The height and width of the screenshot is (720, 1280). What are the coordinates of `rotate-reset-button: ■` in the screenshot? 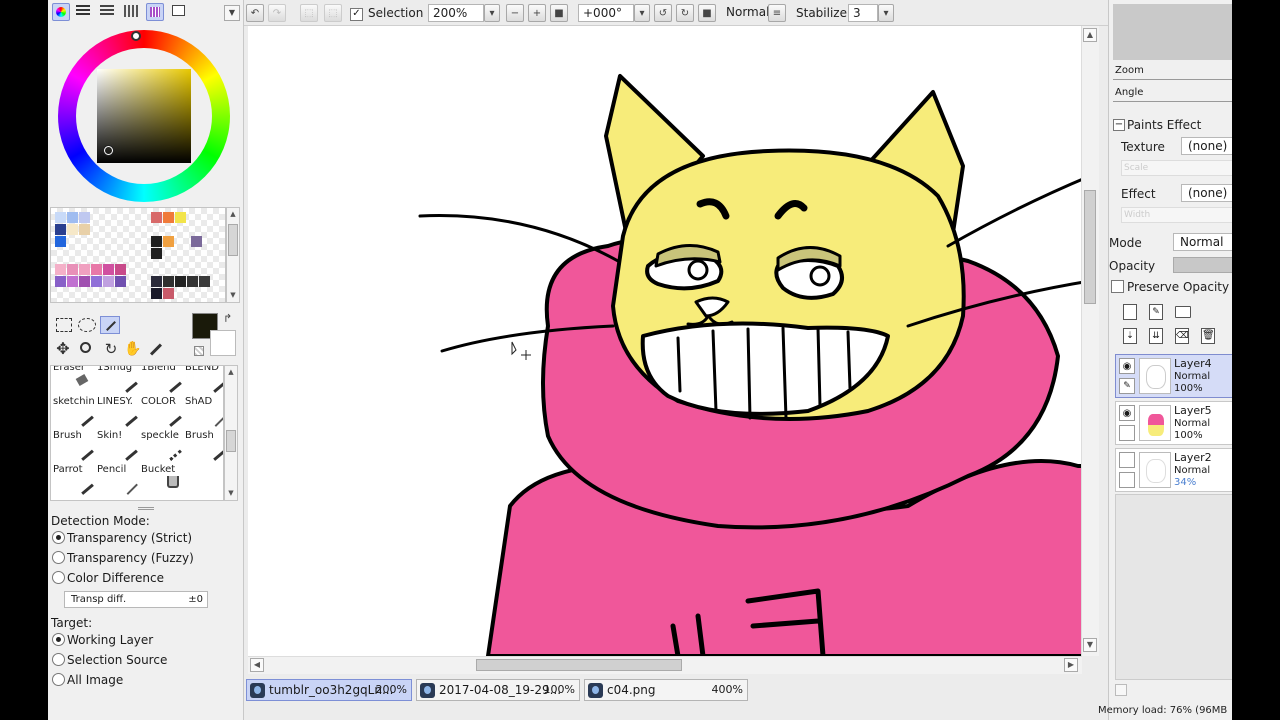 It's located at (707, 13).